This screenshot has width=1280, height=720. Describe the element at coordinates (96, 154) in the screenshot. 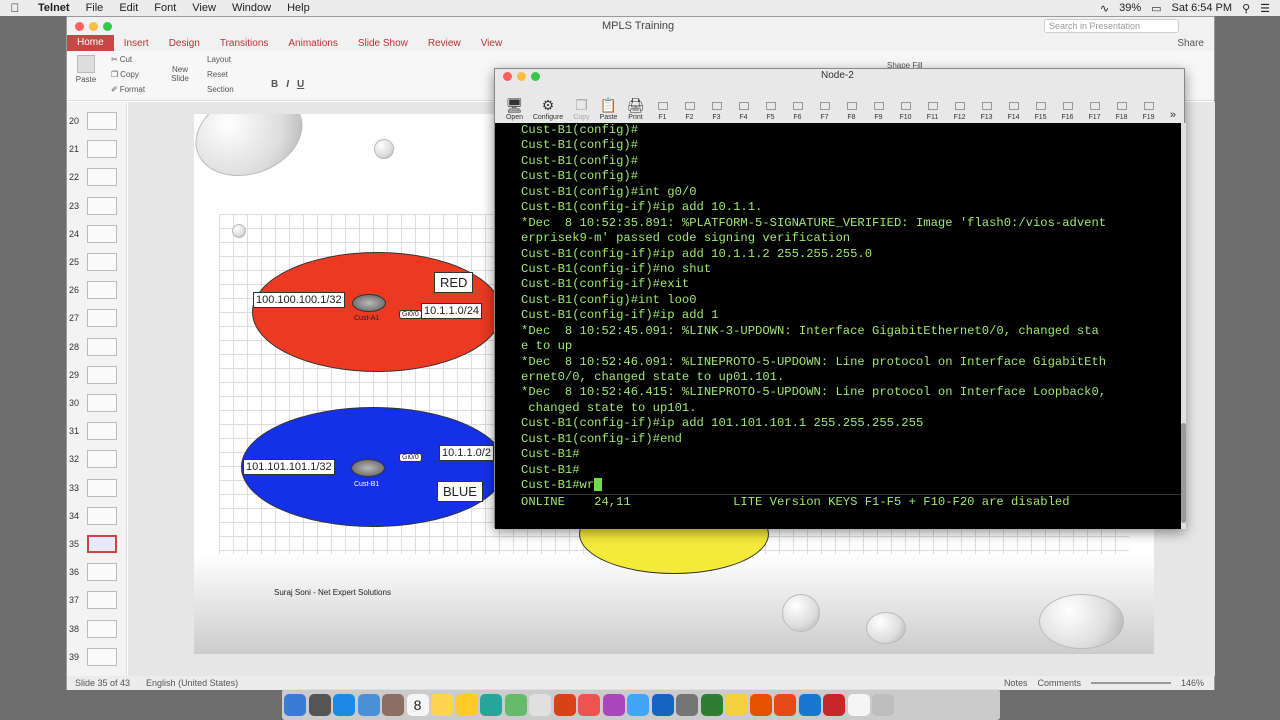

I see `slide-thumbnail: 21` at that location.